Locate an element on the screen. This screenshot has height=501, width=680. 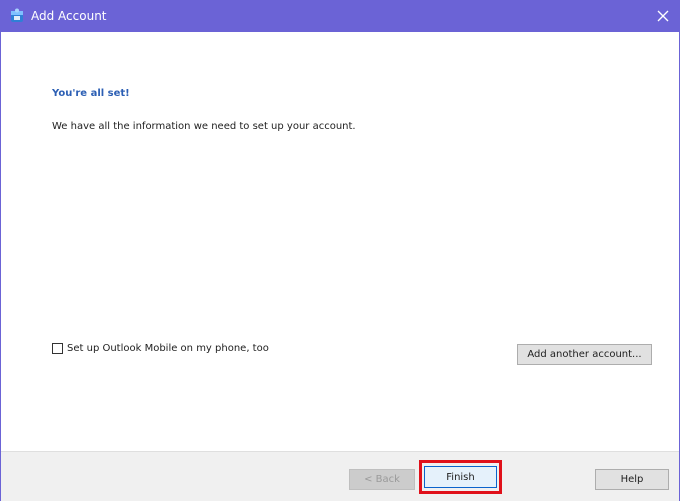
back-button: < Back is located at coordinates (382, 479).